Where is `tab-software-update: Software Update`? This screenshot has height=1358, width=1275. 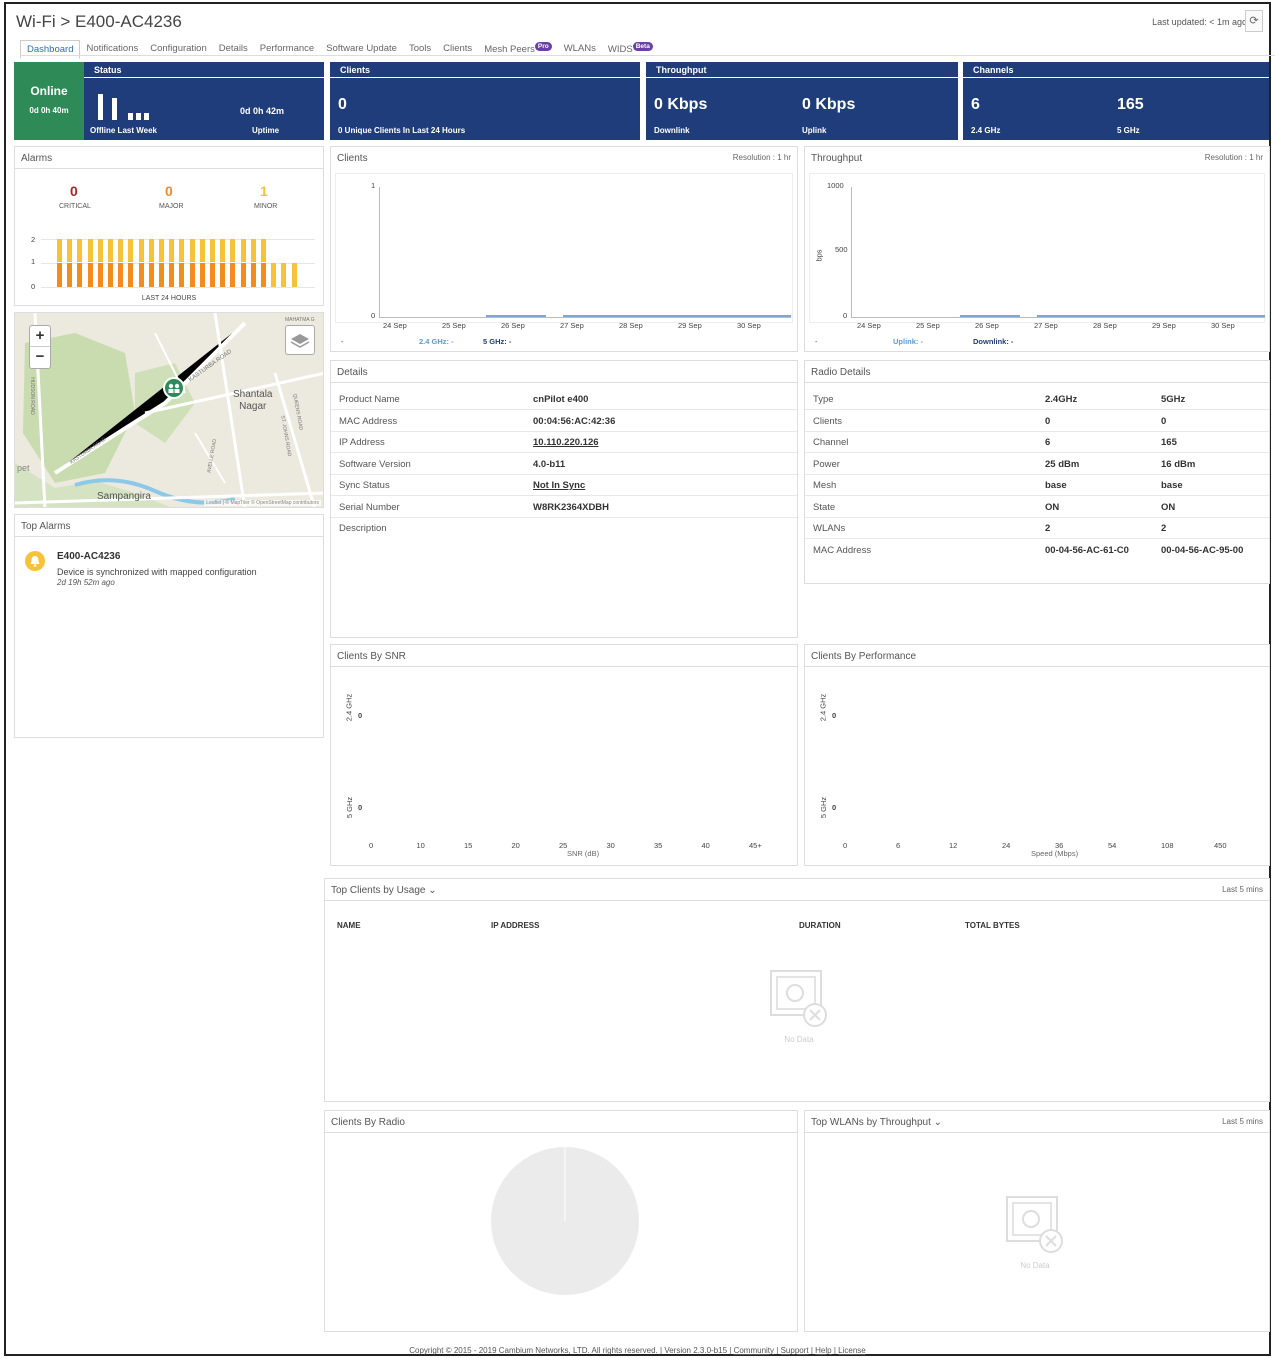
tab-software-update: Software Update is located at coordinates (361, 49).